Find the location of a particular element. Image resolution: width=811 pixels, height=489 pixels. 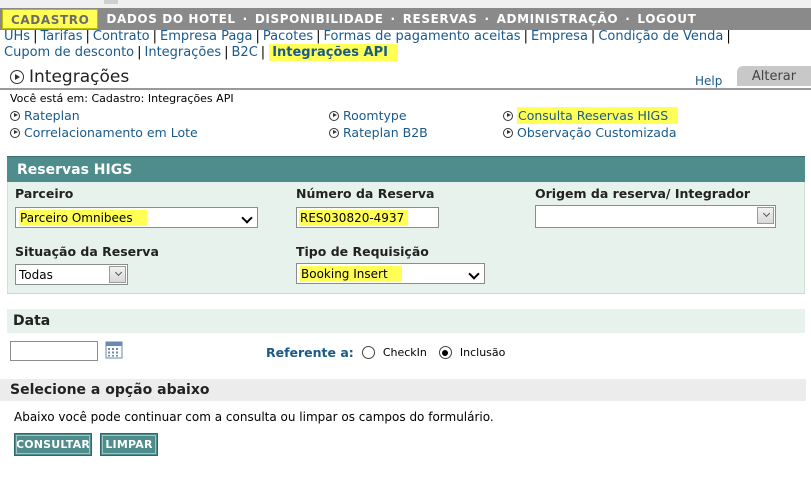

link-observacao-customizada: Observação Customizada is located at coordinates (590, 132).